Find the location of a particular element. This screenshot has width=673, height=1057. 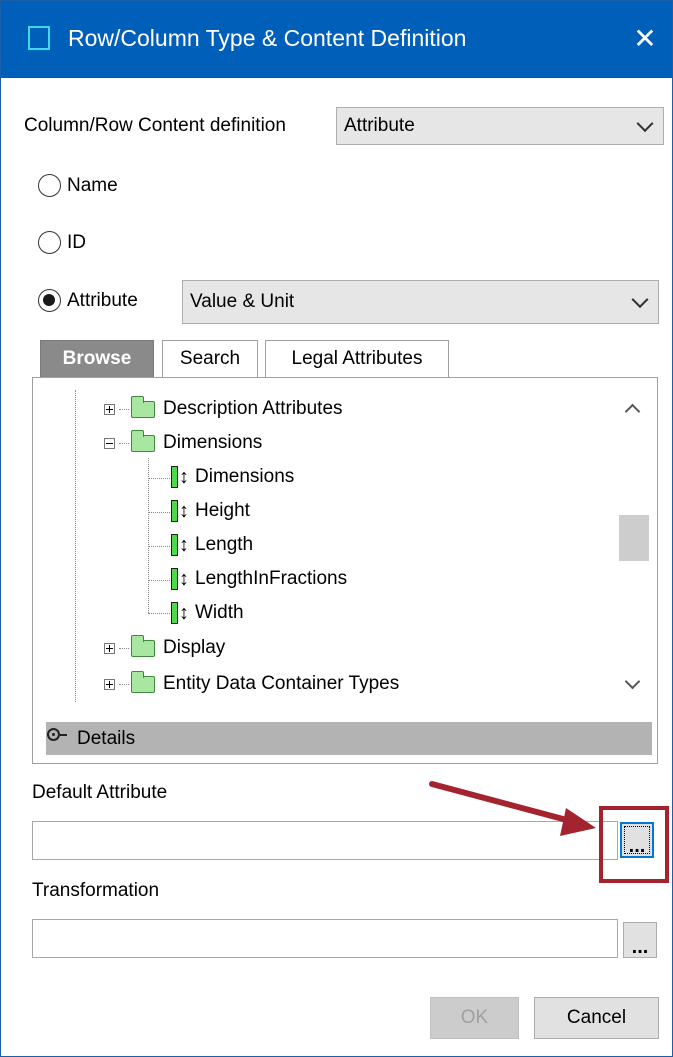

tree-node-description-attributes: Description Attributes is located at coordinates (223, 407).